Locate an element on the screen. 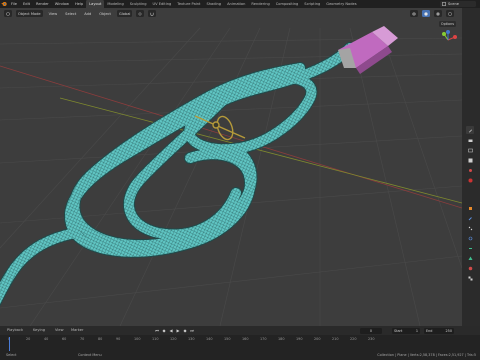 Image resolution: width=480 pixels, height=360 pixels. material-sphere-icon is located at coordinates (438, 13).